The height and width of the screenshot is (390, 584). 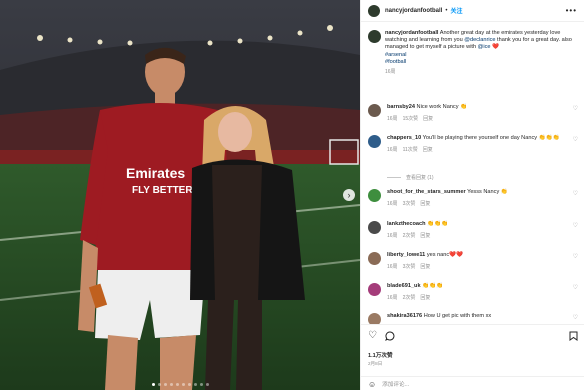 I want to click on comment-username: blade691_uk, so click(x=404, y=286).